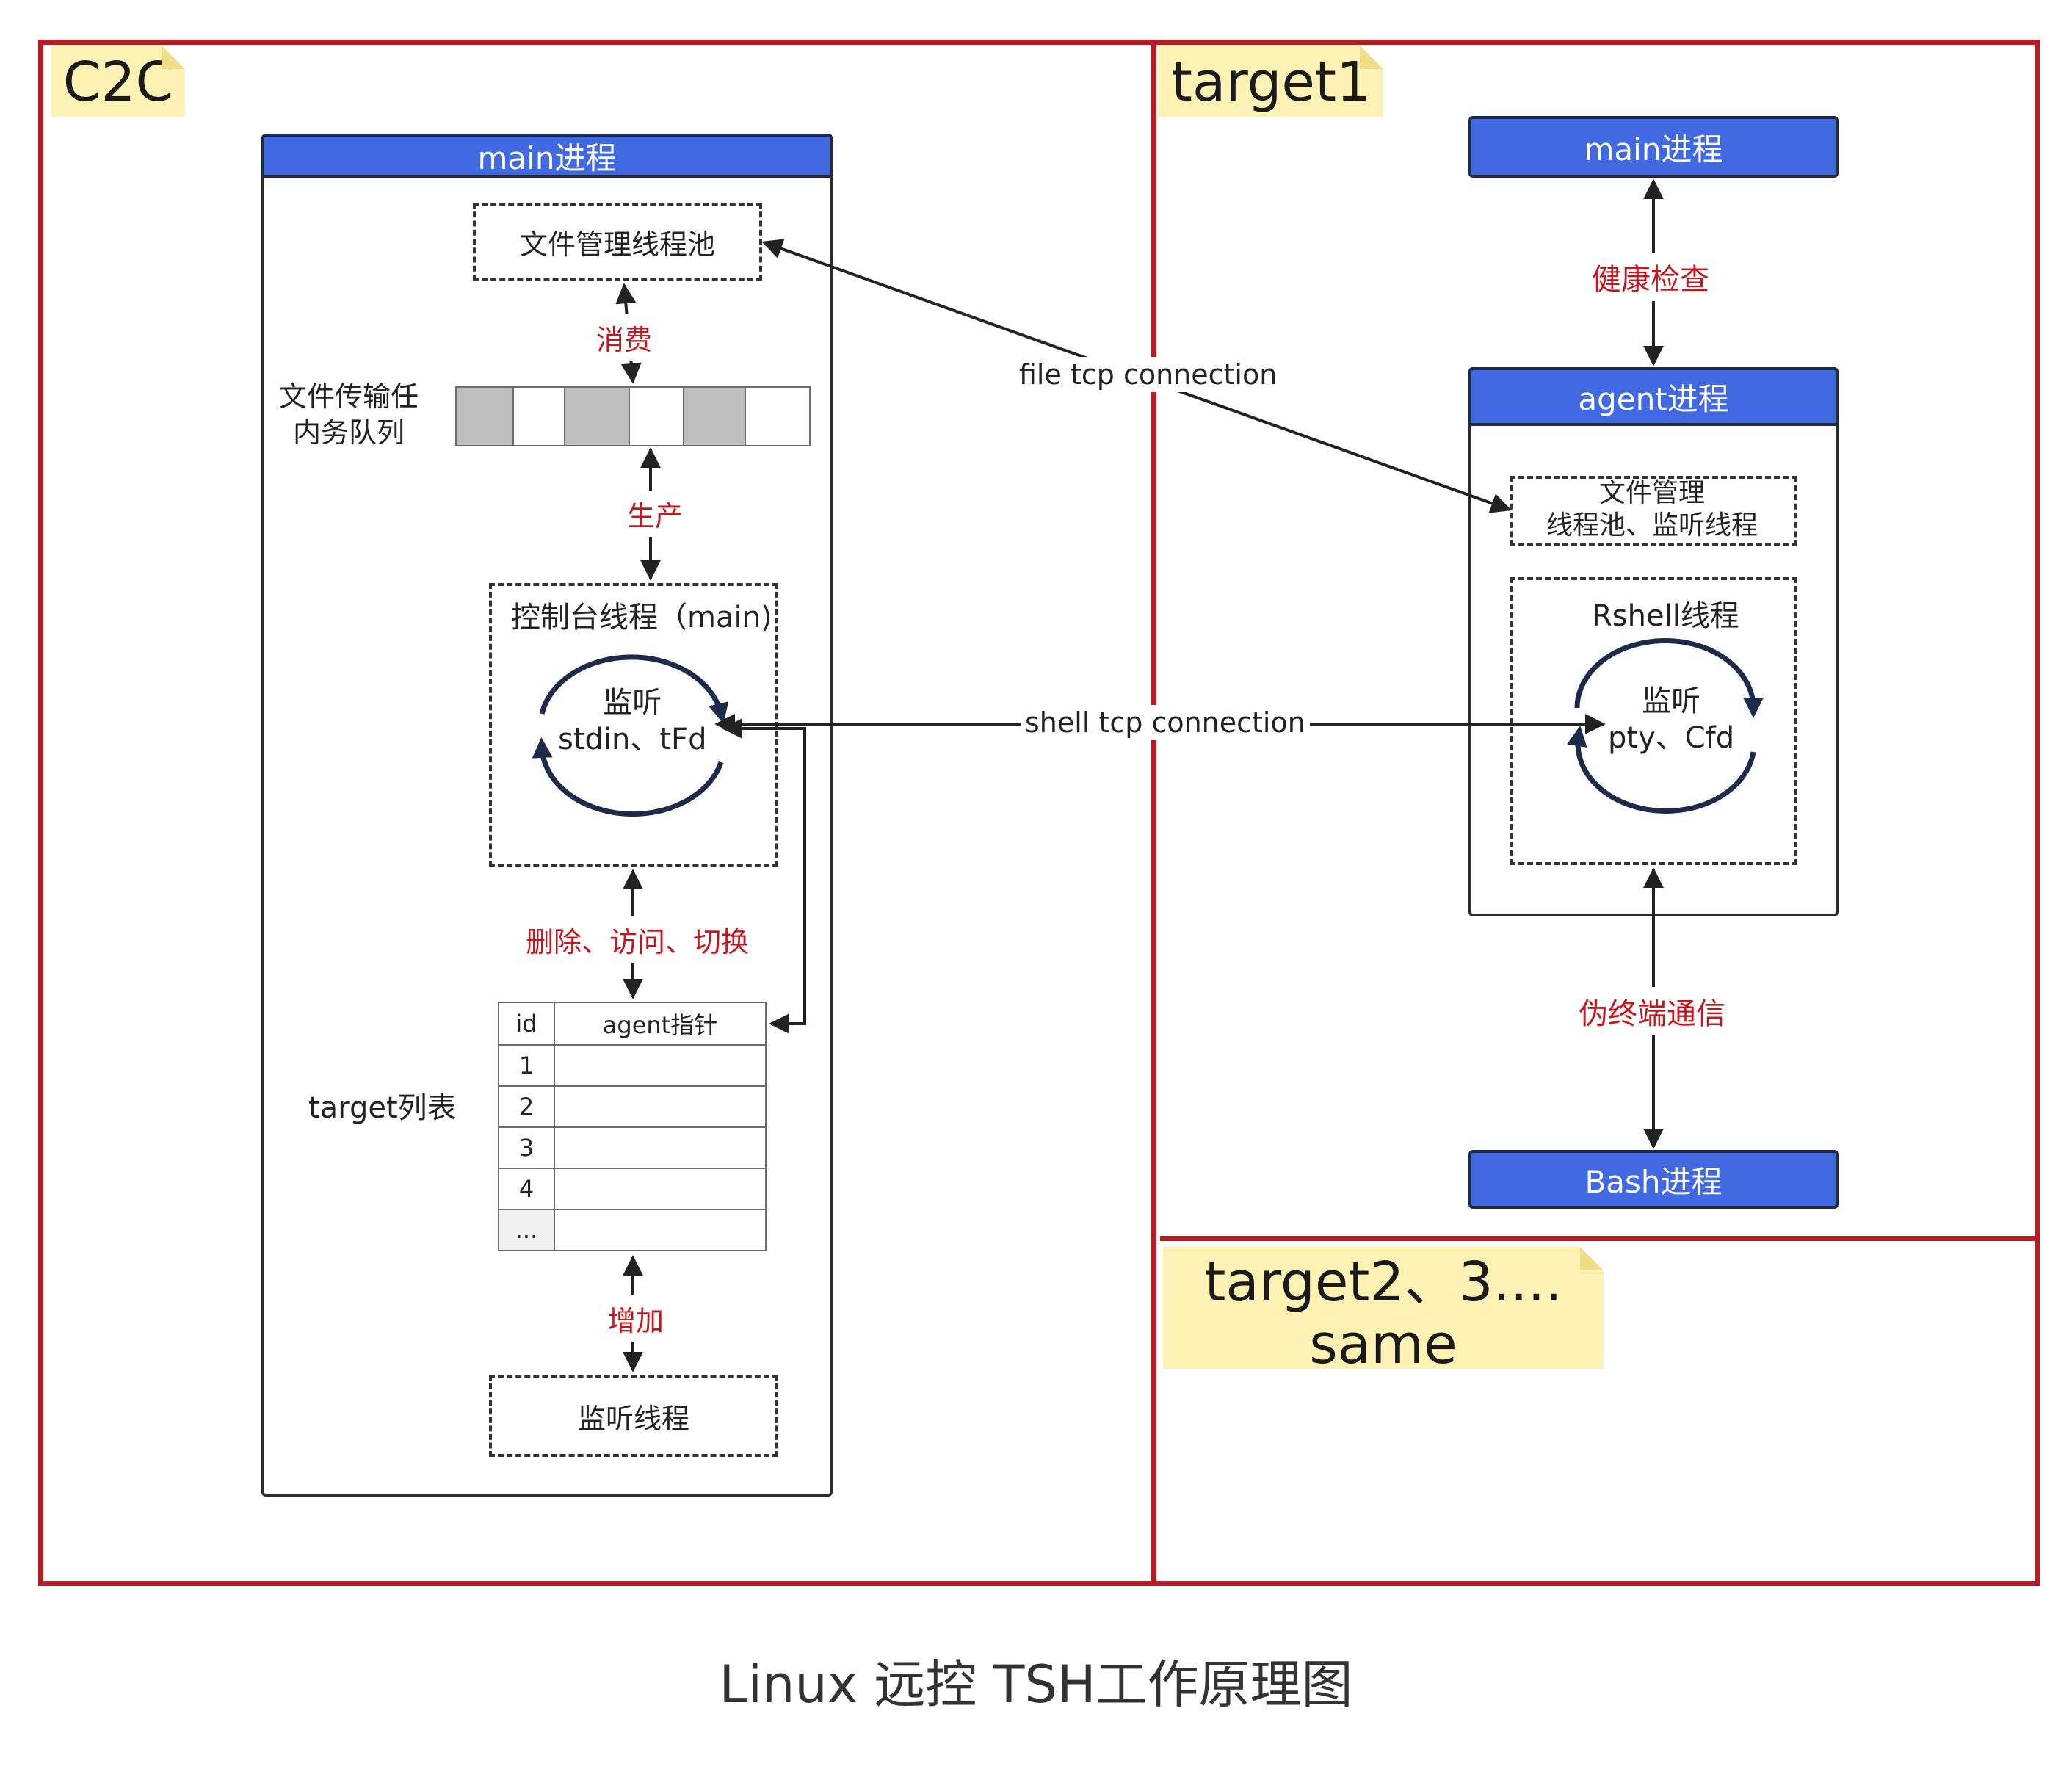 The image size is (2072, 1769). What do you see at coordinates (655, 514) in the screenshot?
I see `produce-label-top: 生产` at bounding box center [655, 514].